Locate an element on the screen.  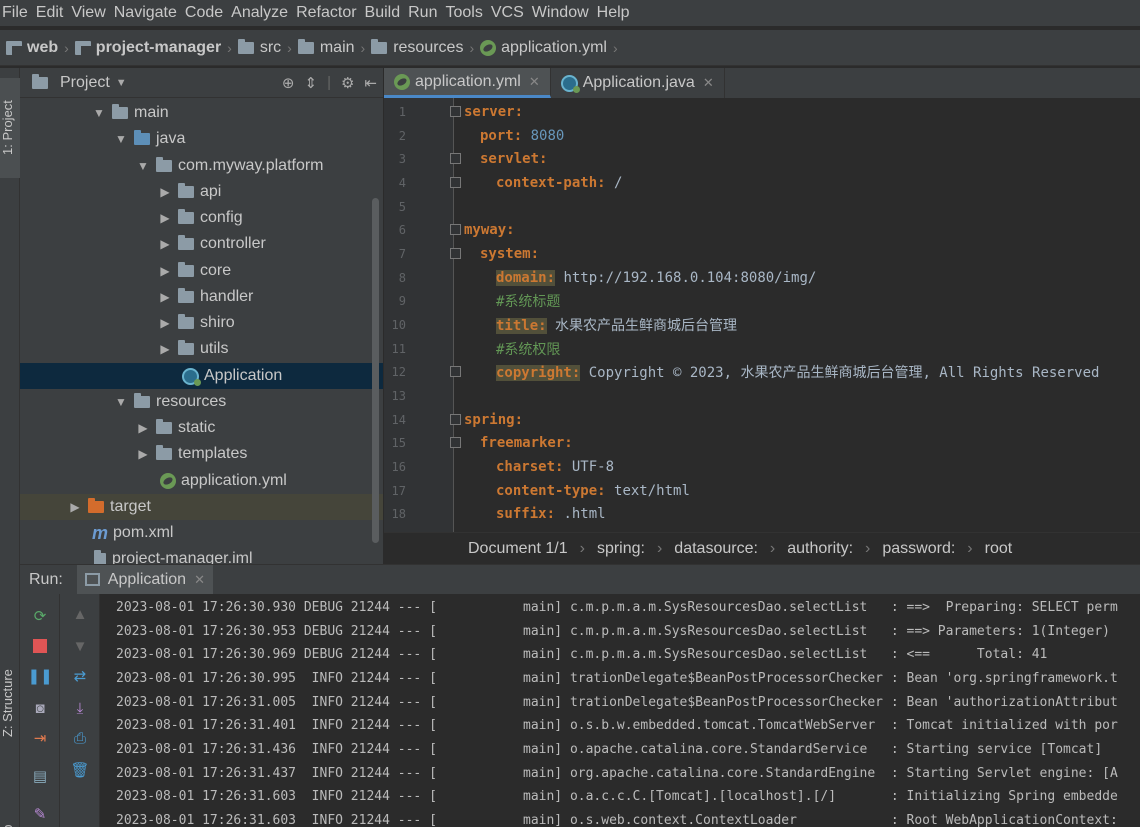
editor-crumb-root: root is located at coordinates (999, 549).